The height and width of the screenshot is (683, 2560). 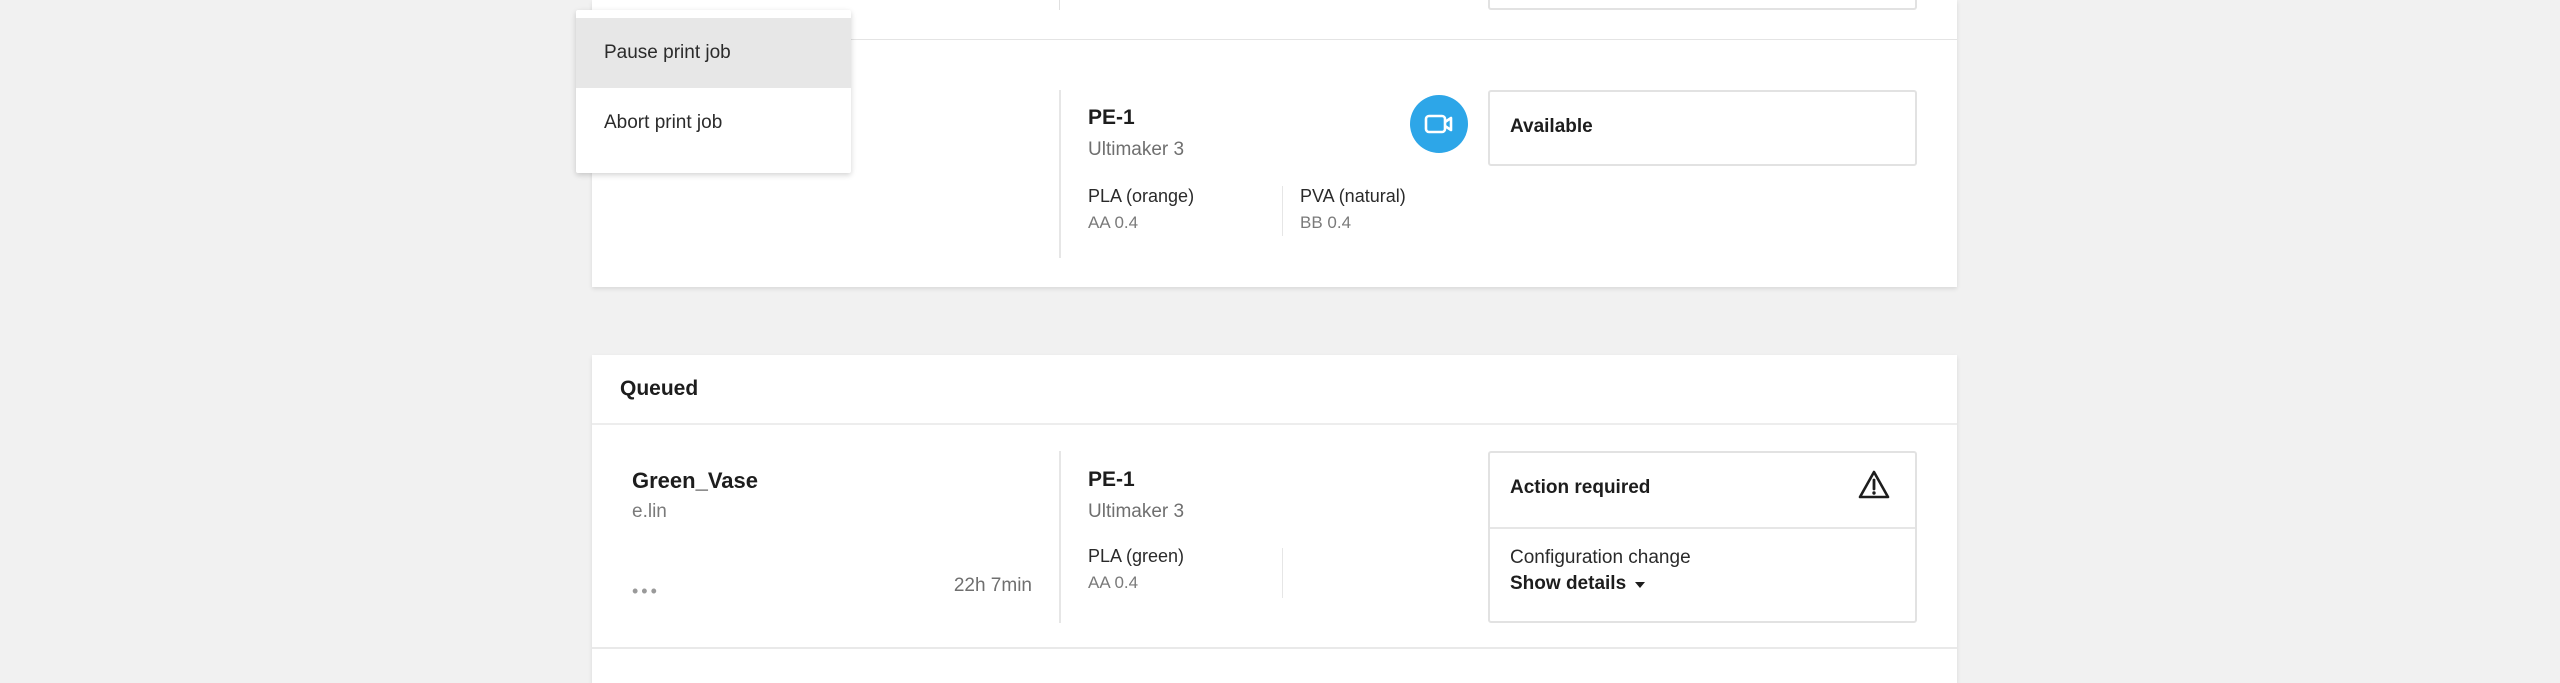 What do you see at coordinates (1568, 584) in the screenshot?
I see `show-details-label: Show details` at bounding box center [1568, 584].